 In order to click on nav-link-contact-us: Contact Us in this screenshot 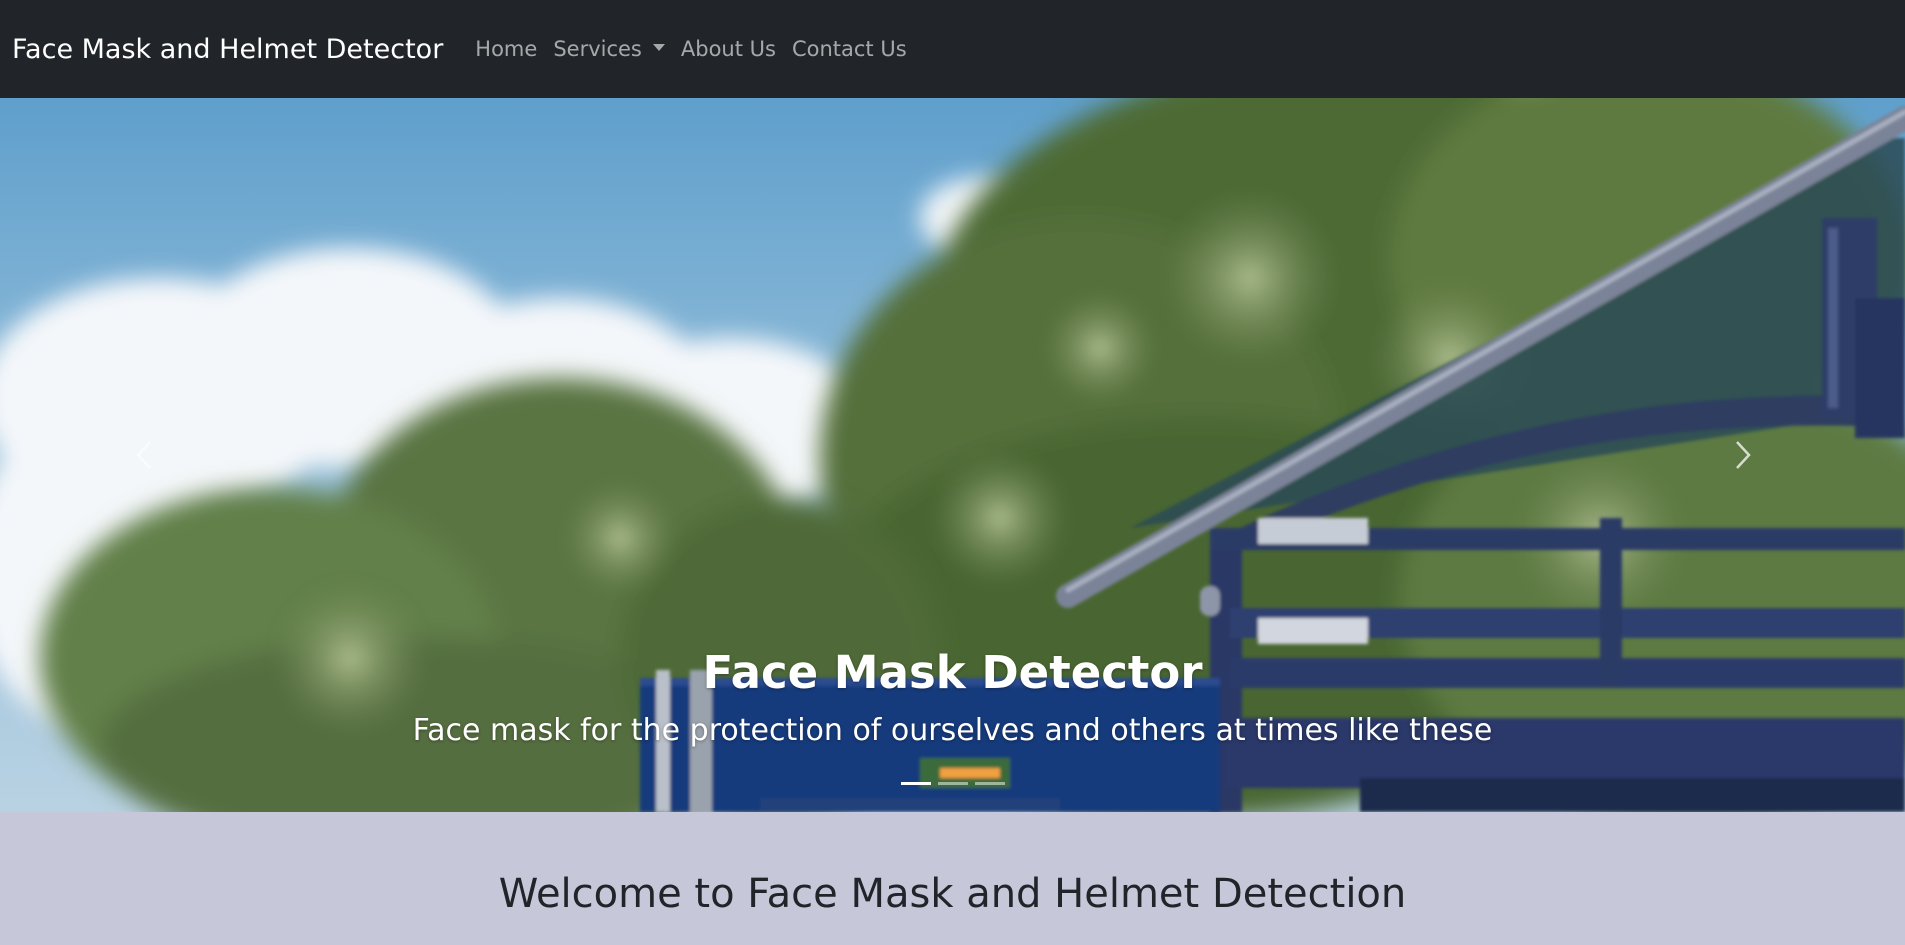, I will do `click(849, 49)`.